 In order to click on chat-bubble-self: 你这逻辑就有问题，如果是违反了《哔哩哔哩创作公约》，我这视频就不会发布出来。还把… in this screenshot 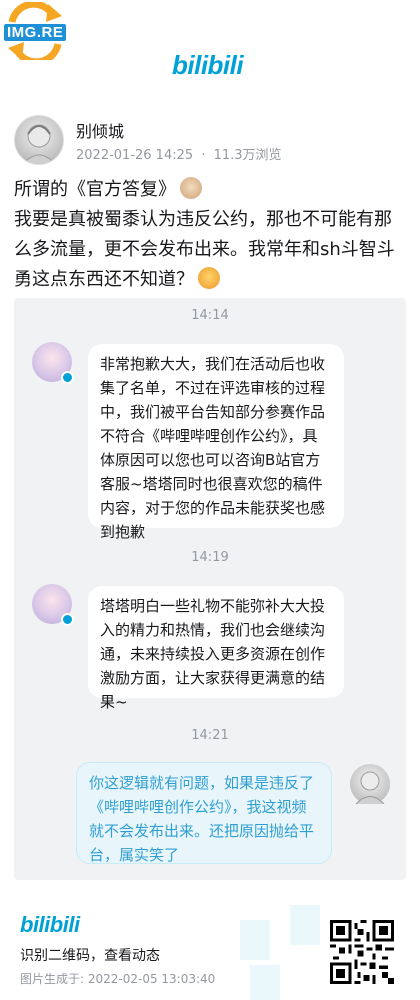, I will do `click(204, 813)`.